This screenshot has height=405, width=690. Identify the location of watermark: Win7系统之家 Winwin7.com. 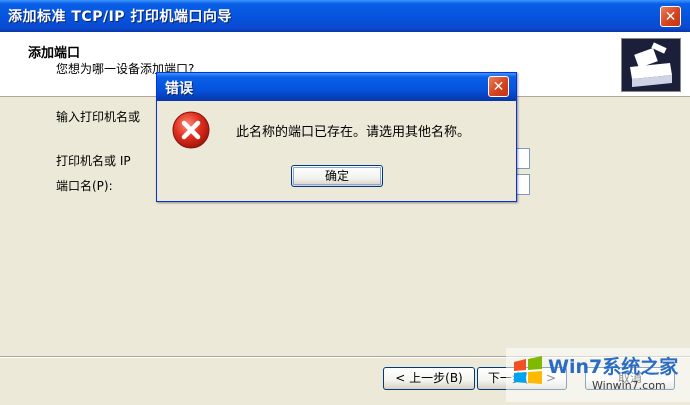
(598, 375).